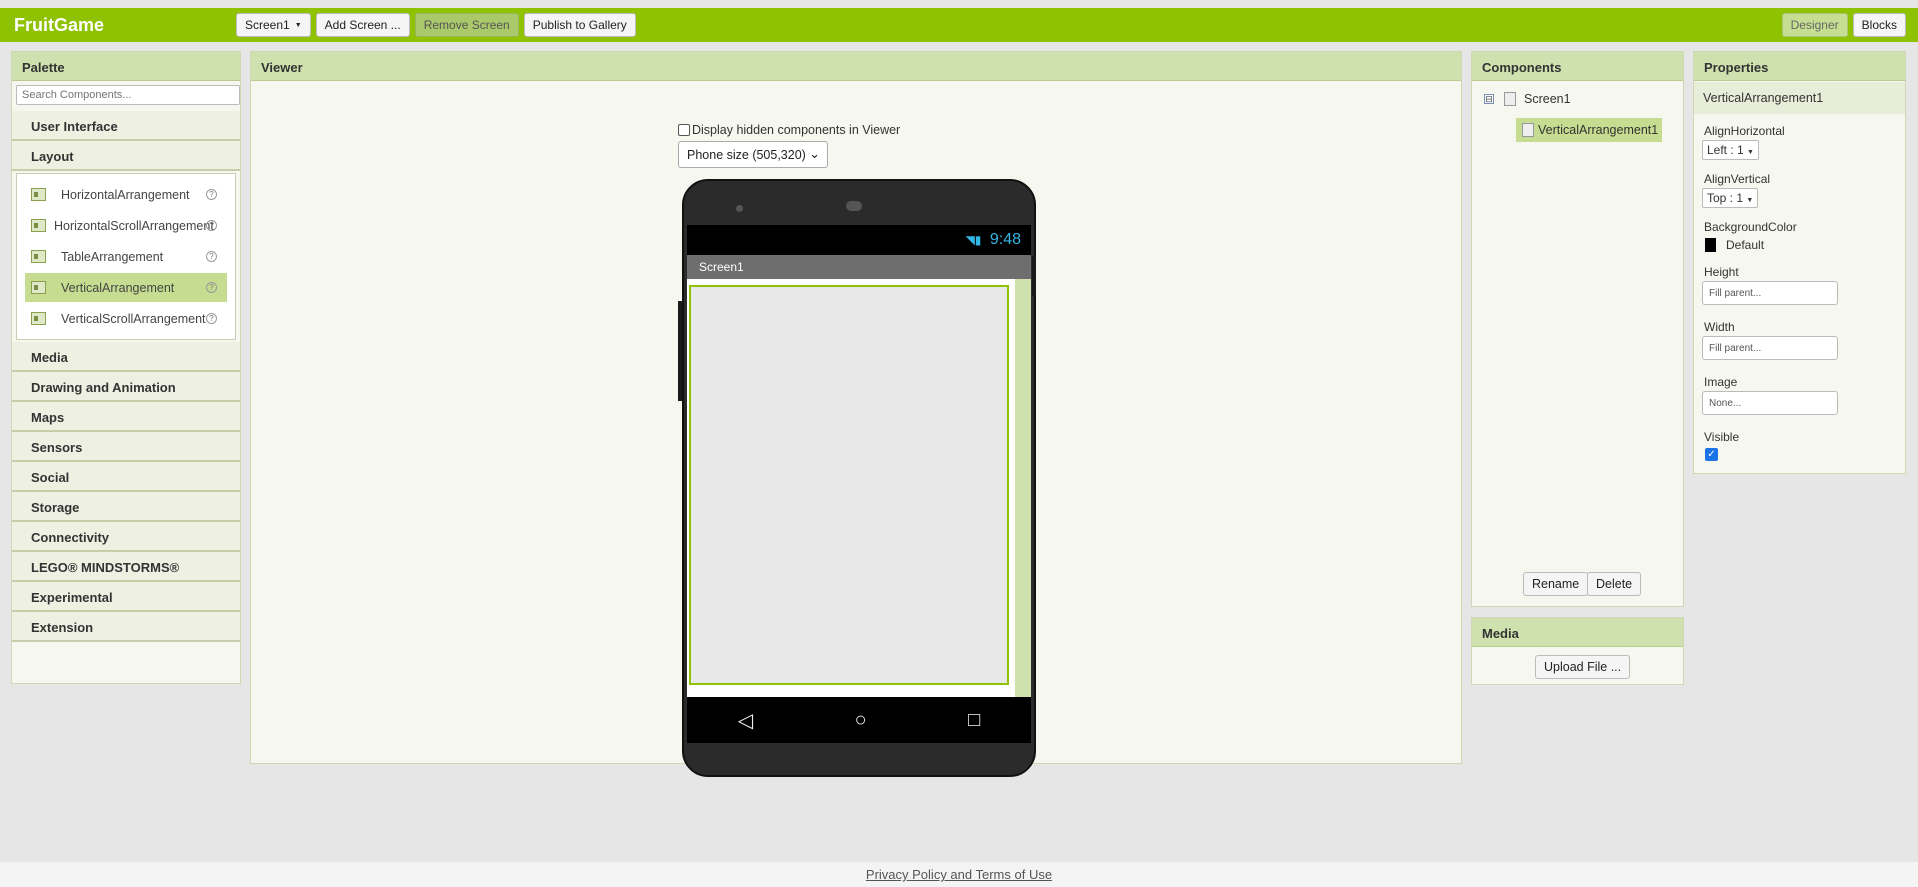 This screenshot has width=1918, height=887. What do you see at coordinates (1725, 198) in the screenshot?
I see `align-vertical-value: Top : 1` at bounding box center [1725, 198].